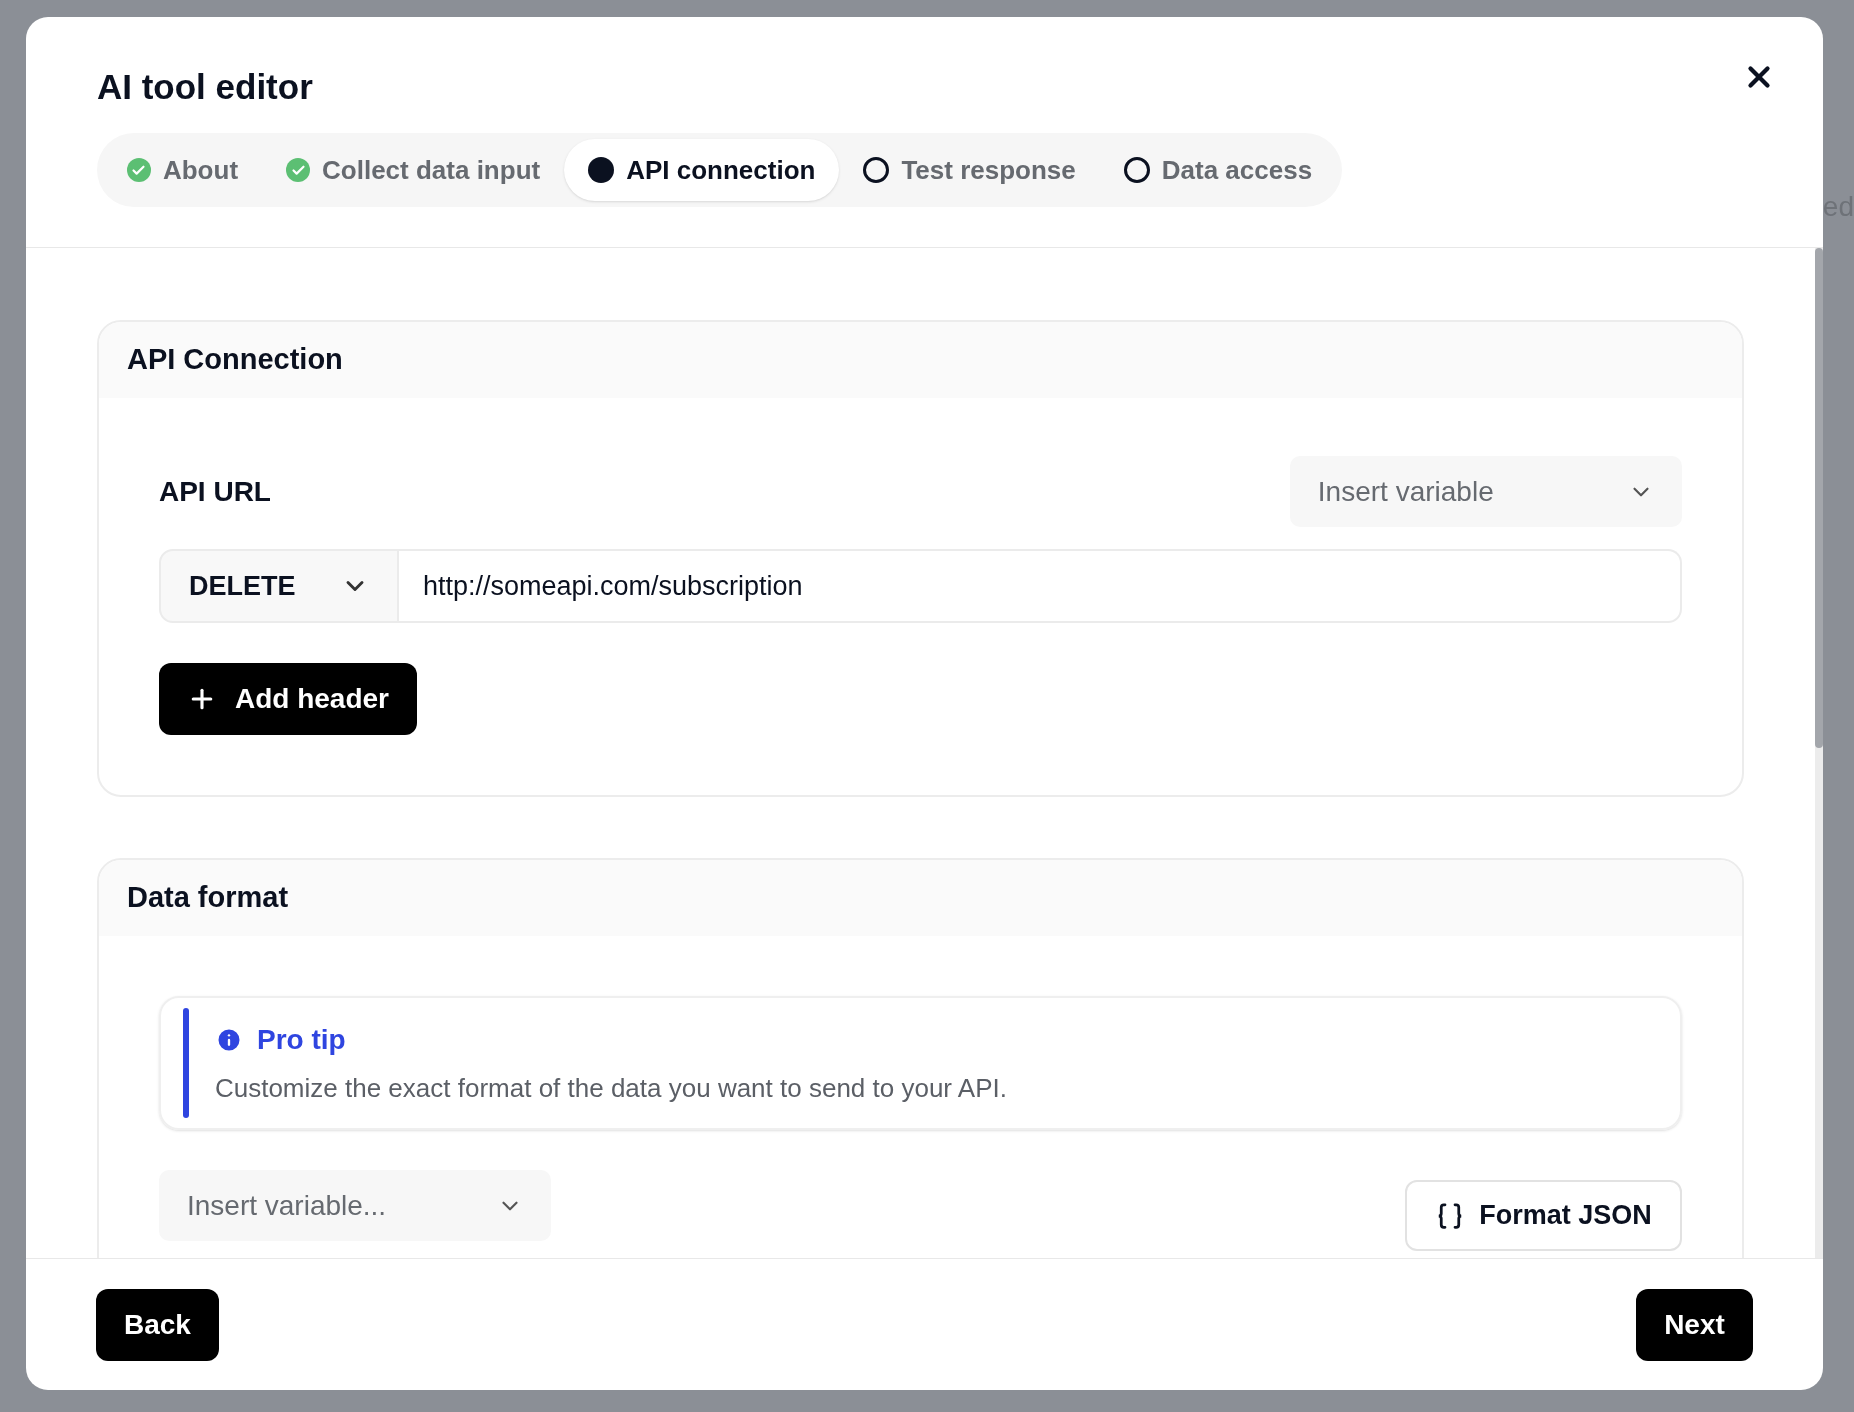 This screenshot has height=1412, width=1854. Describe the element at coordinates (207, 898) in the screenshot. I see `card-title: Data format` at that location.